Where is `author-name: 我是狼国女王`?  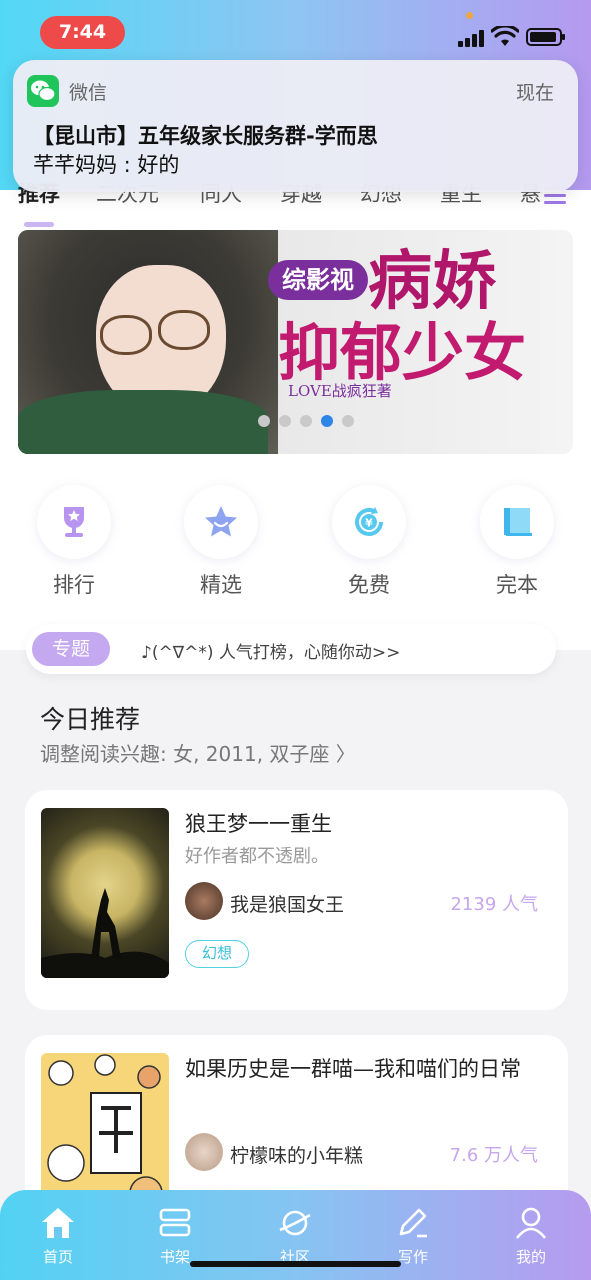 author-name: 我是狼国女王 is located at coordinates (287, 903).